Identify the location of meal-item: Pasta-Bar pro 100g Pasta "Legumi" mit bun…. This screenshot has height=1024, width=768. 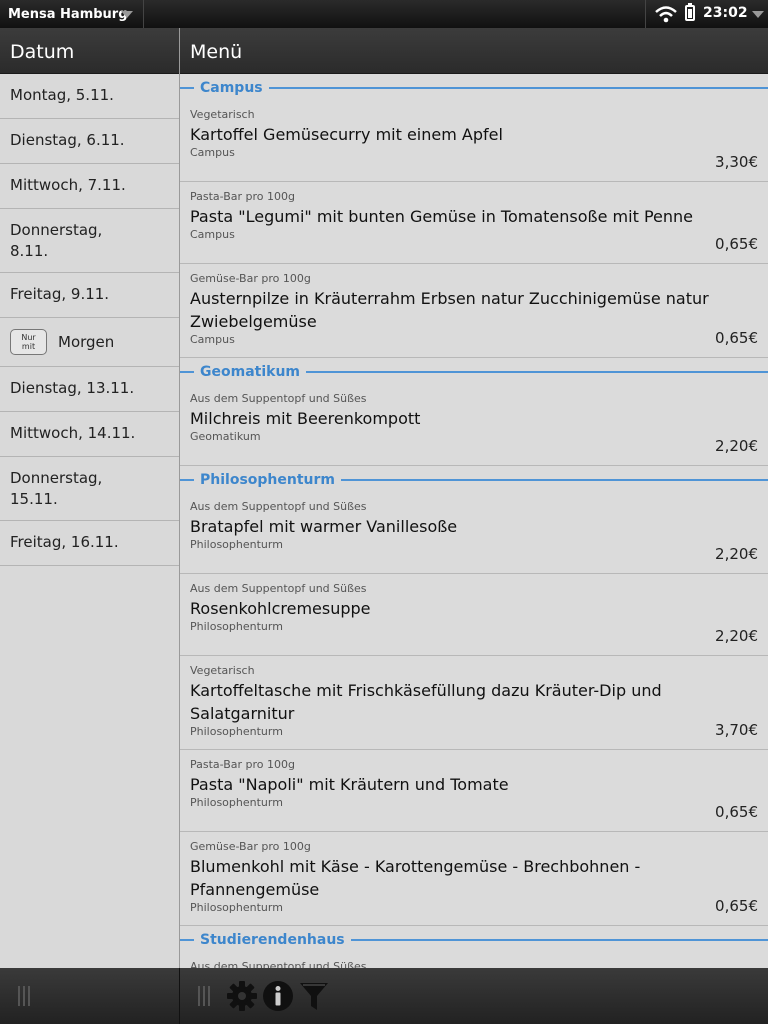
(474, 223).